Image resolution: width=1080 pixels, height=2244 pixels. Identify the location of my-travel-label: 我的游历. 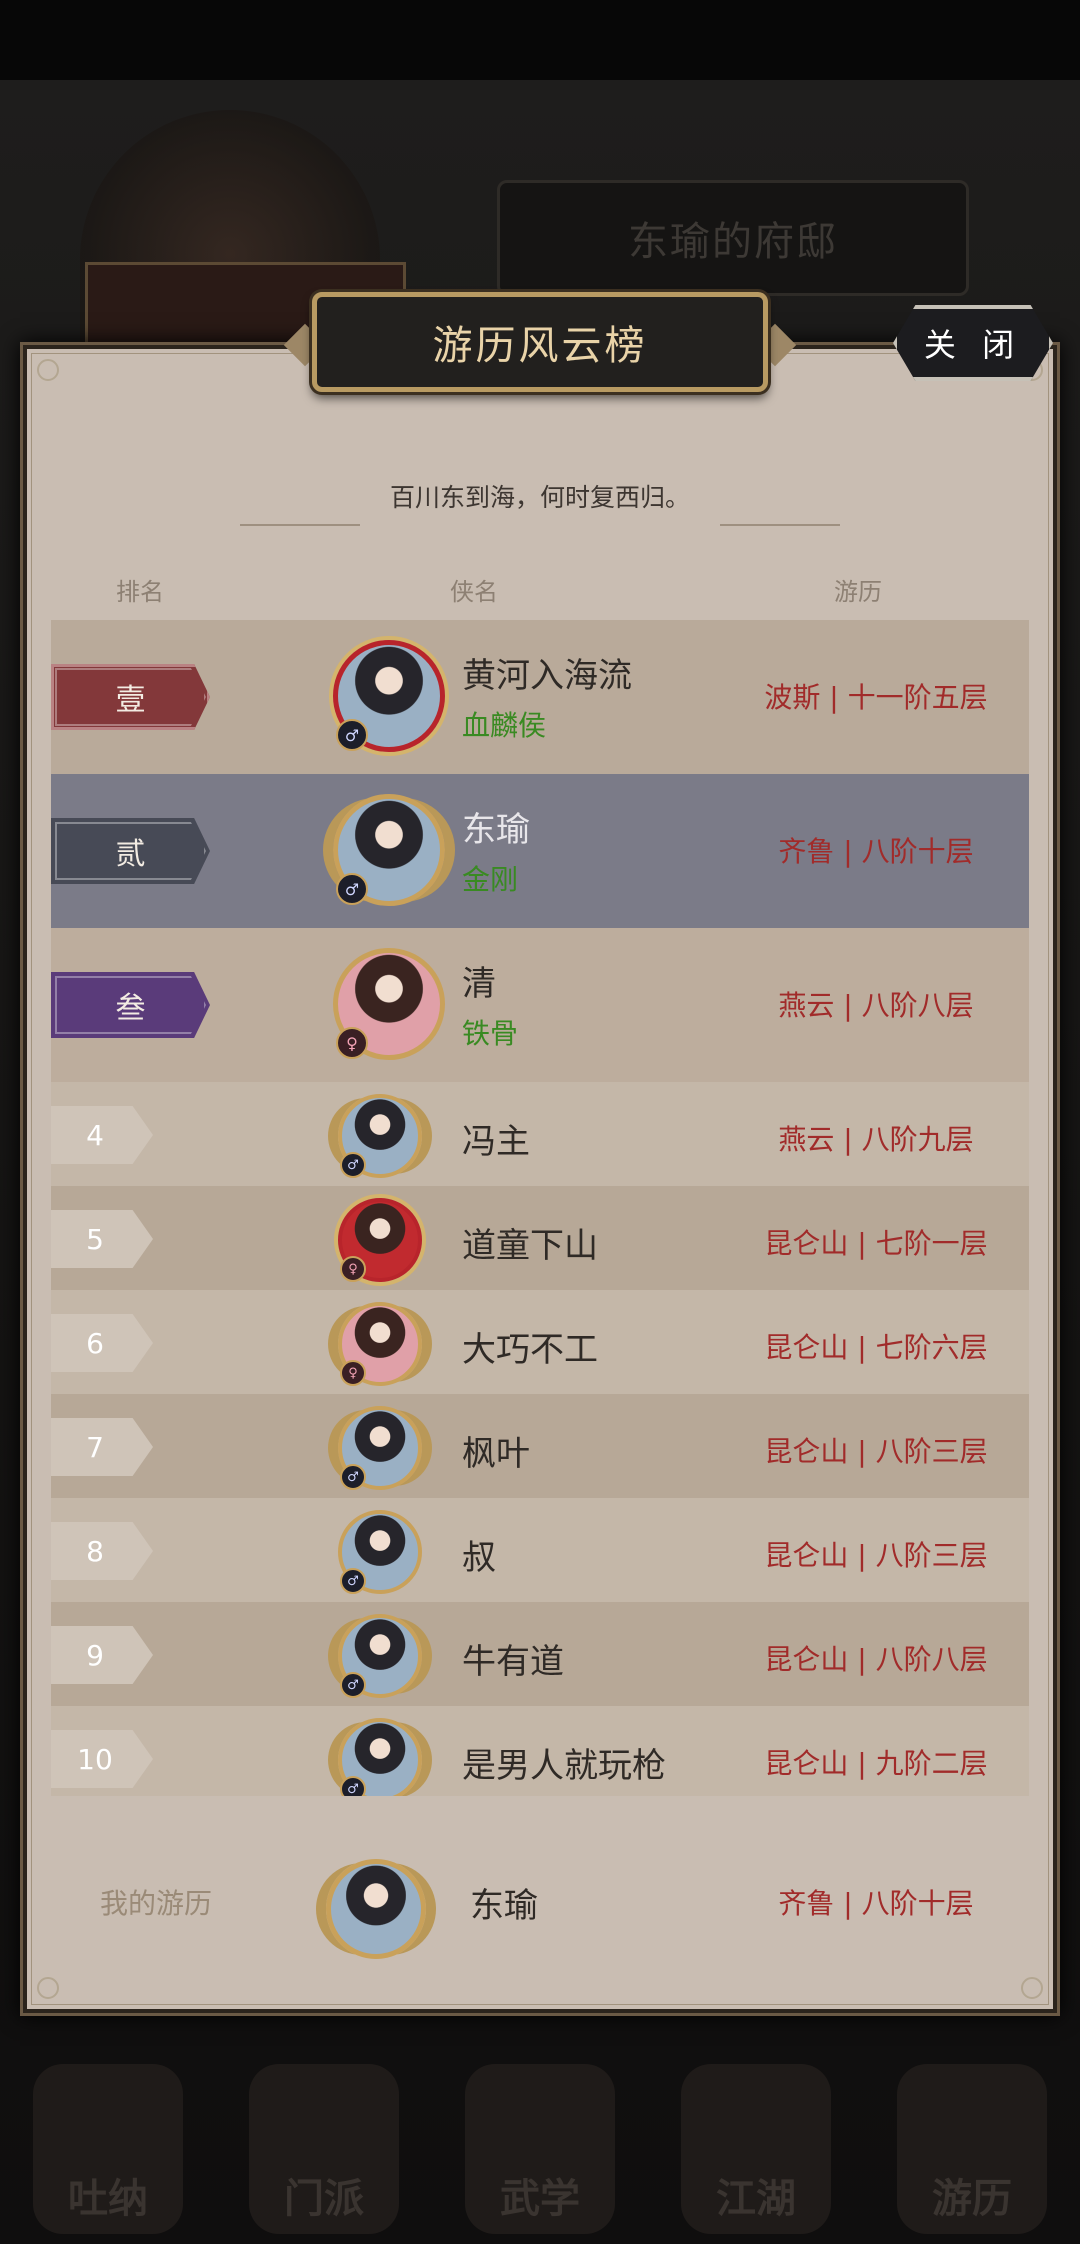
(156, 1903).